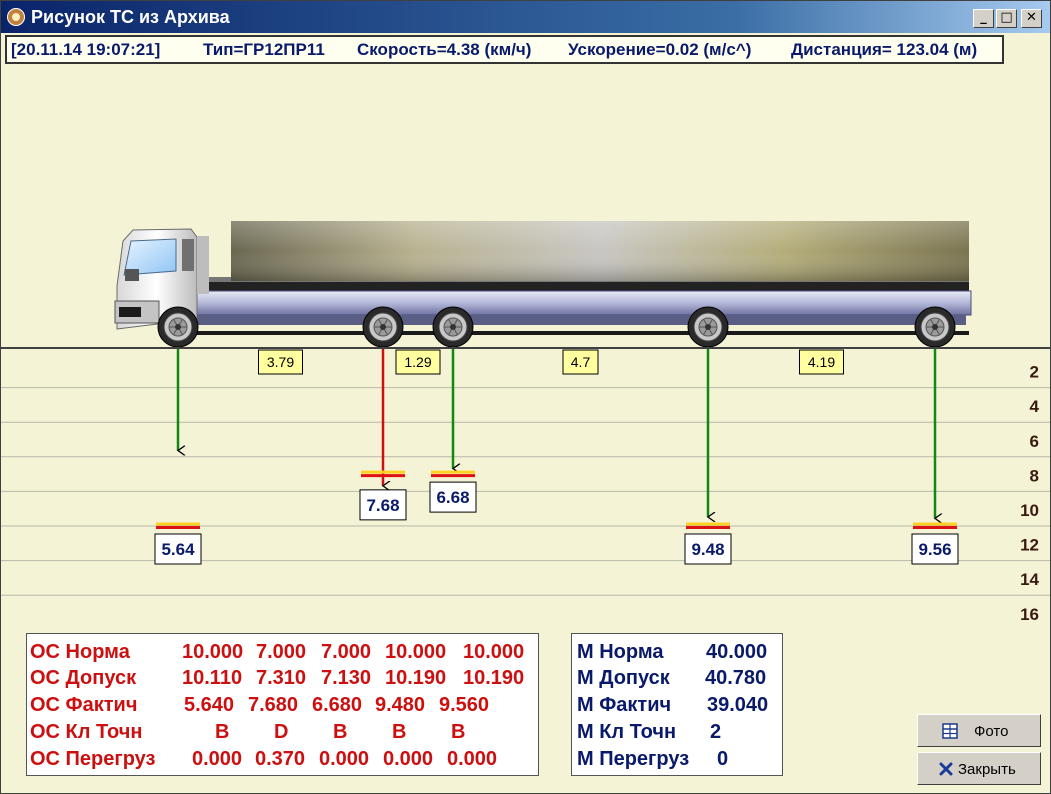  I want to click on mass-tolerance-label: М Допуск, so click(623, 678).